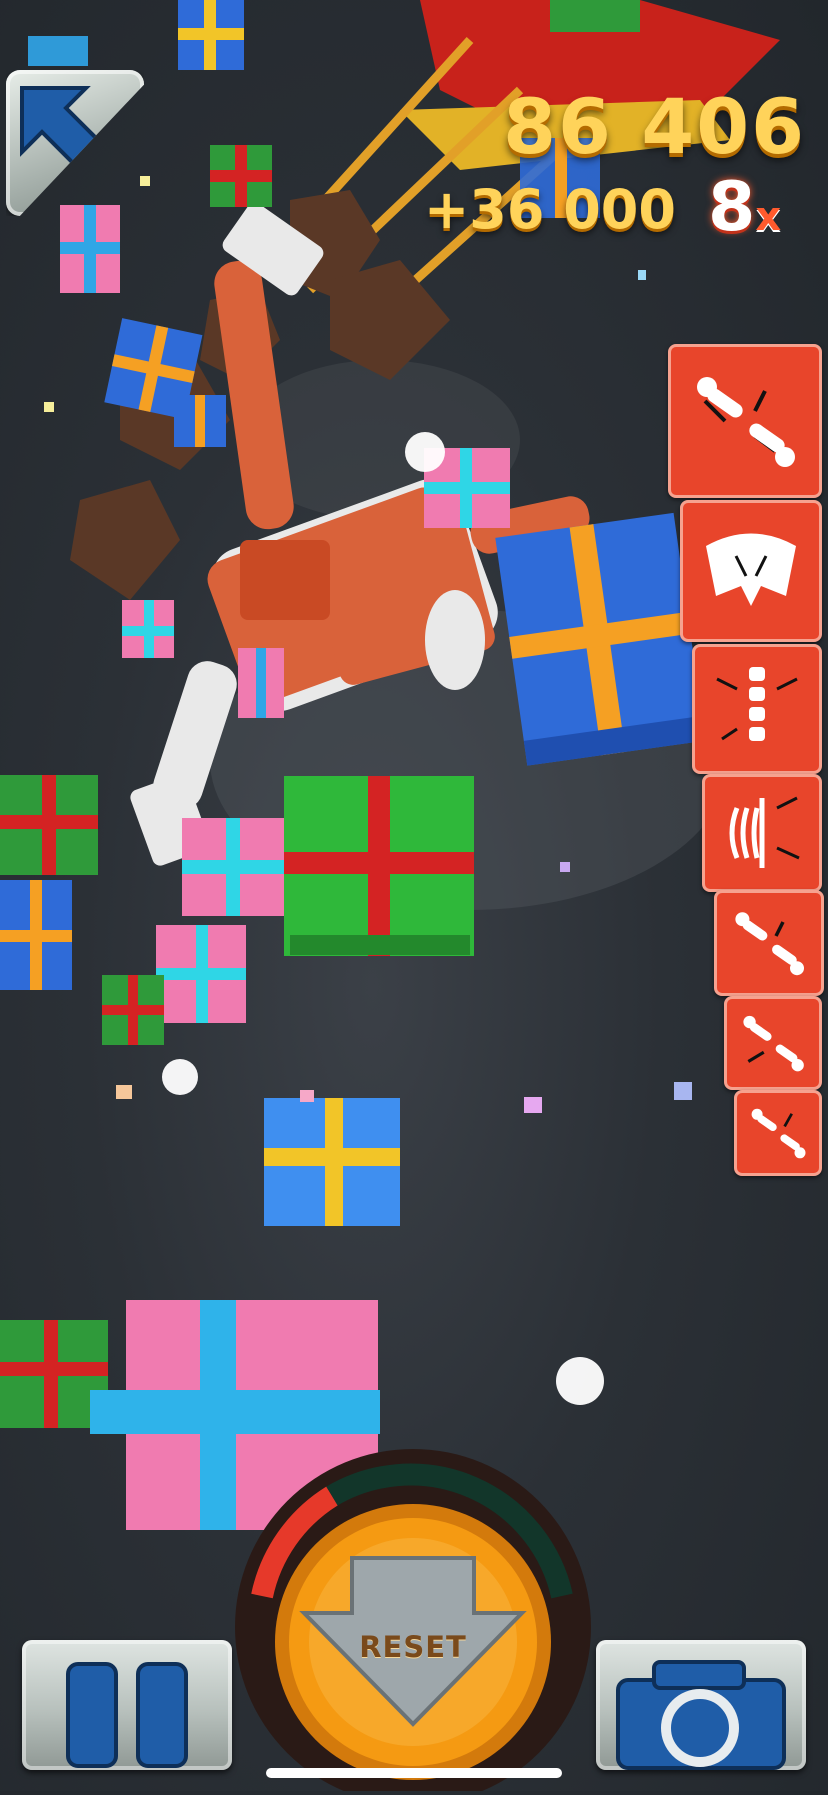  What do you see at coordinates (757, 709) in the screenshot?
I see `spine-break-icon` at bounding box center [757, 709].